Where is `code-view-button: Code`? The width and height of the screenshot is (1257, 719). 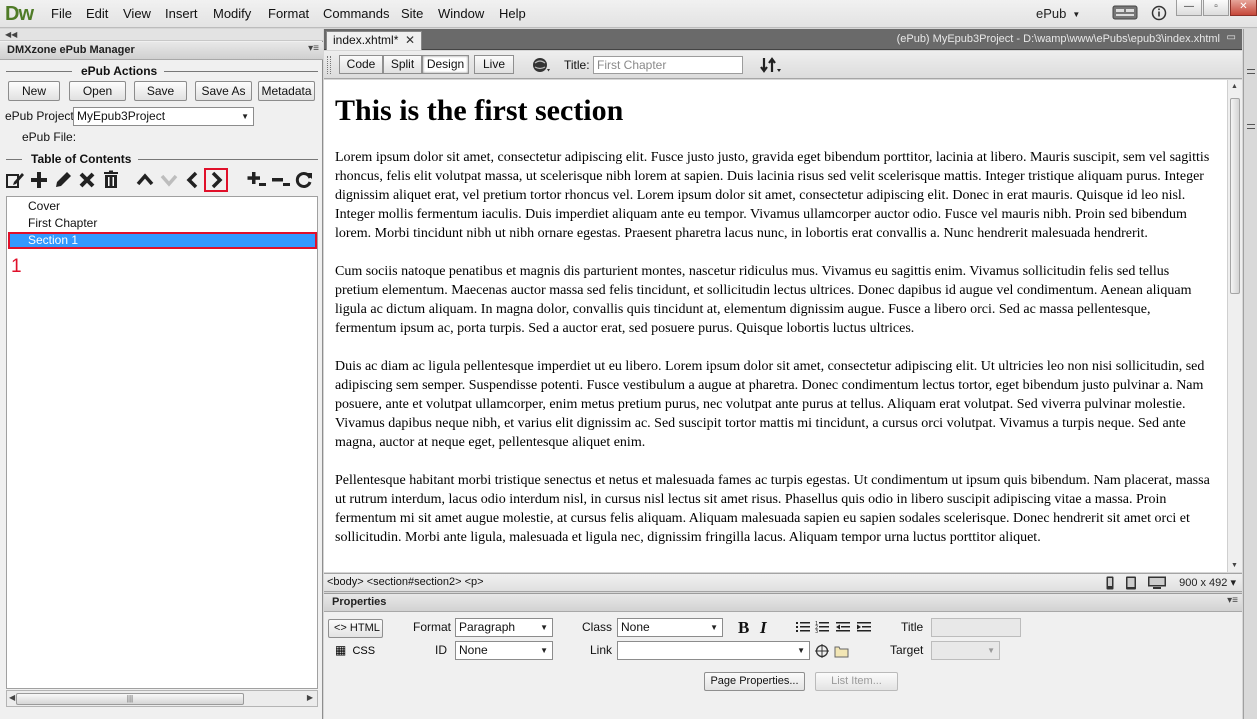
code-view-button: Code is located at coordinates (361, 64).